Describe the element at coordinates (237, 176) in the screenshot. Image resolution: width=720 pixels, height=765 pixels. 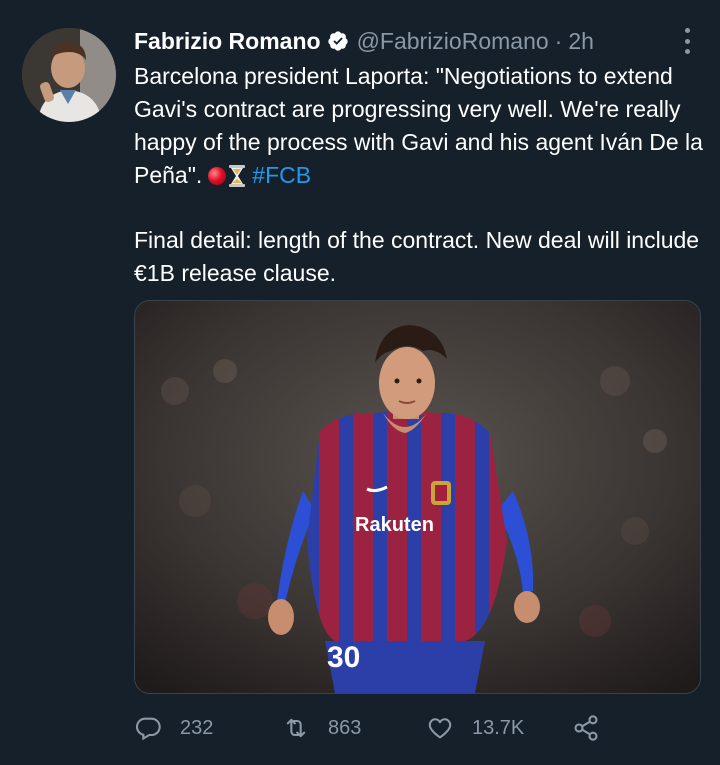
I see `hourglass-emoji-icon` at that location.